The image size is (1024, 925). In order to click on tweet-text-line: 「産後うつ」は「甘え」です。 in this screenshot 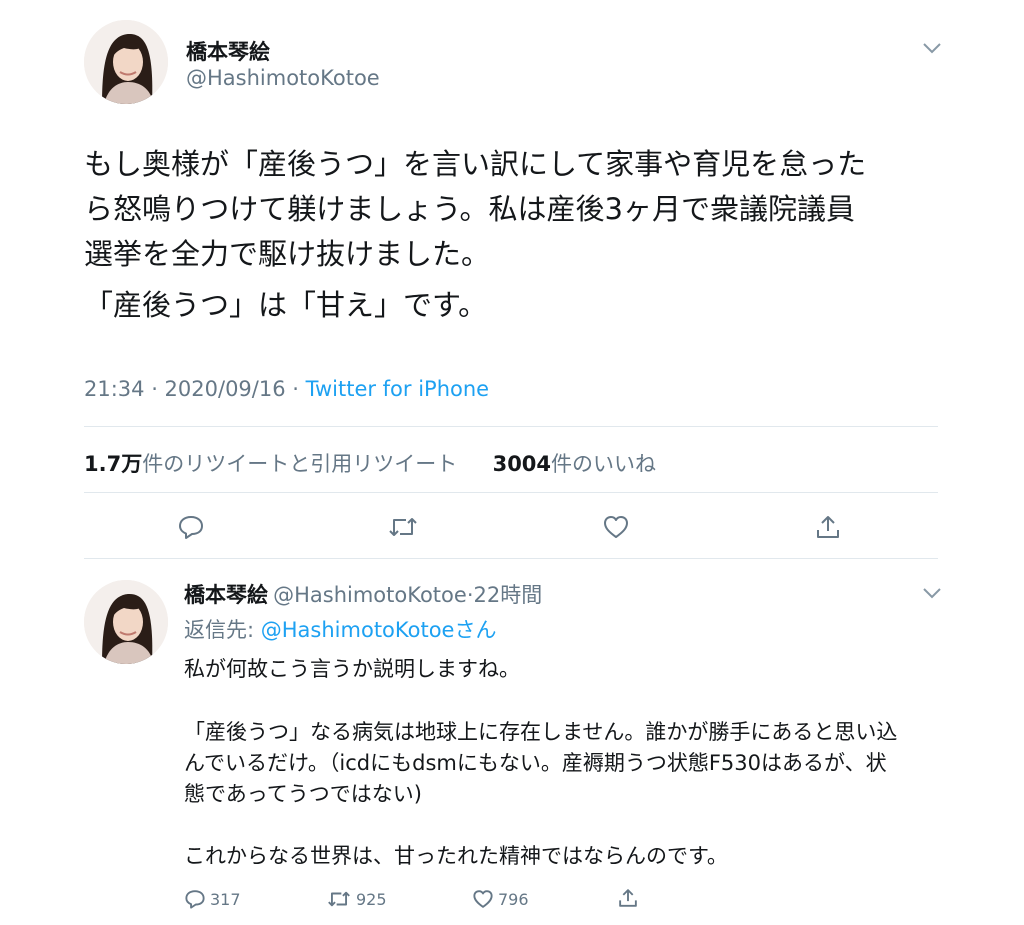, I will do `click(286, 305)`.